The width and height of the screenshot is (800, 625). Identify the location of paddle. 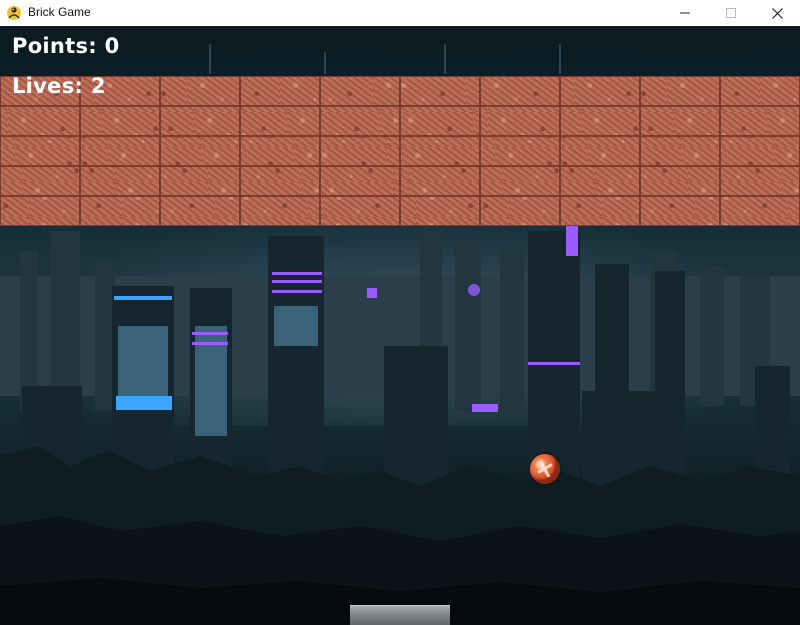
(400, 615).